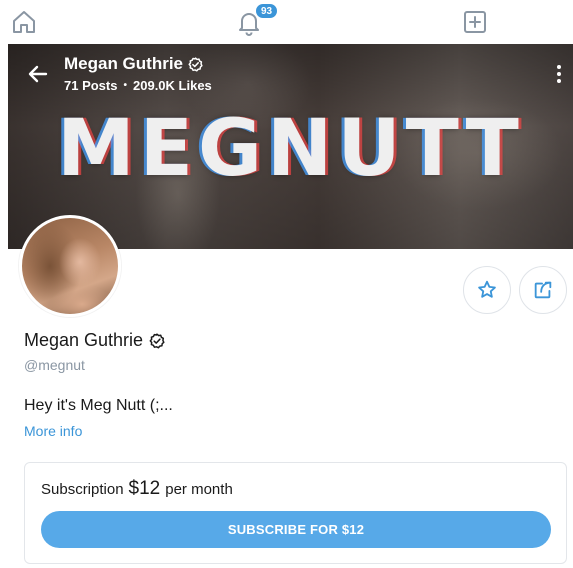 Image resolution: width=573 pixels, height=568 pixels. Describe the element at coordinates (70, 266) in the screenshot. I see `avatar` at that location.